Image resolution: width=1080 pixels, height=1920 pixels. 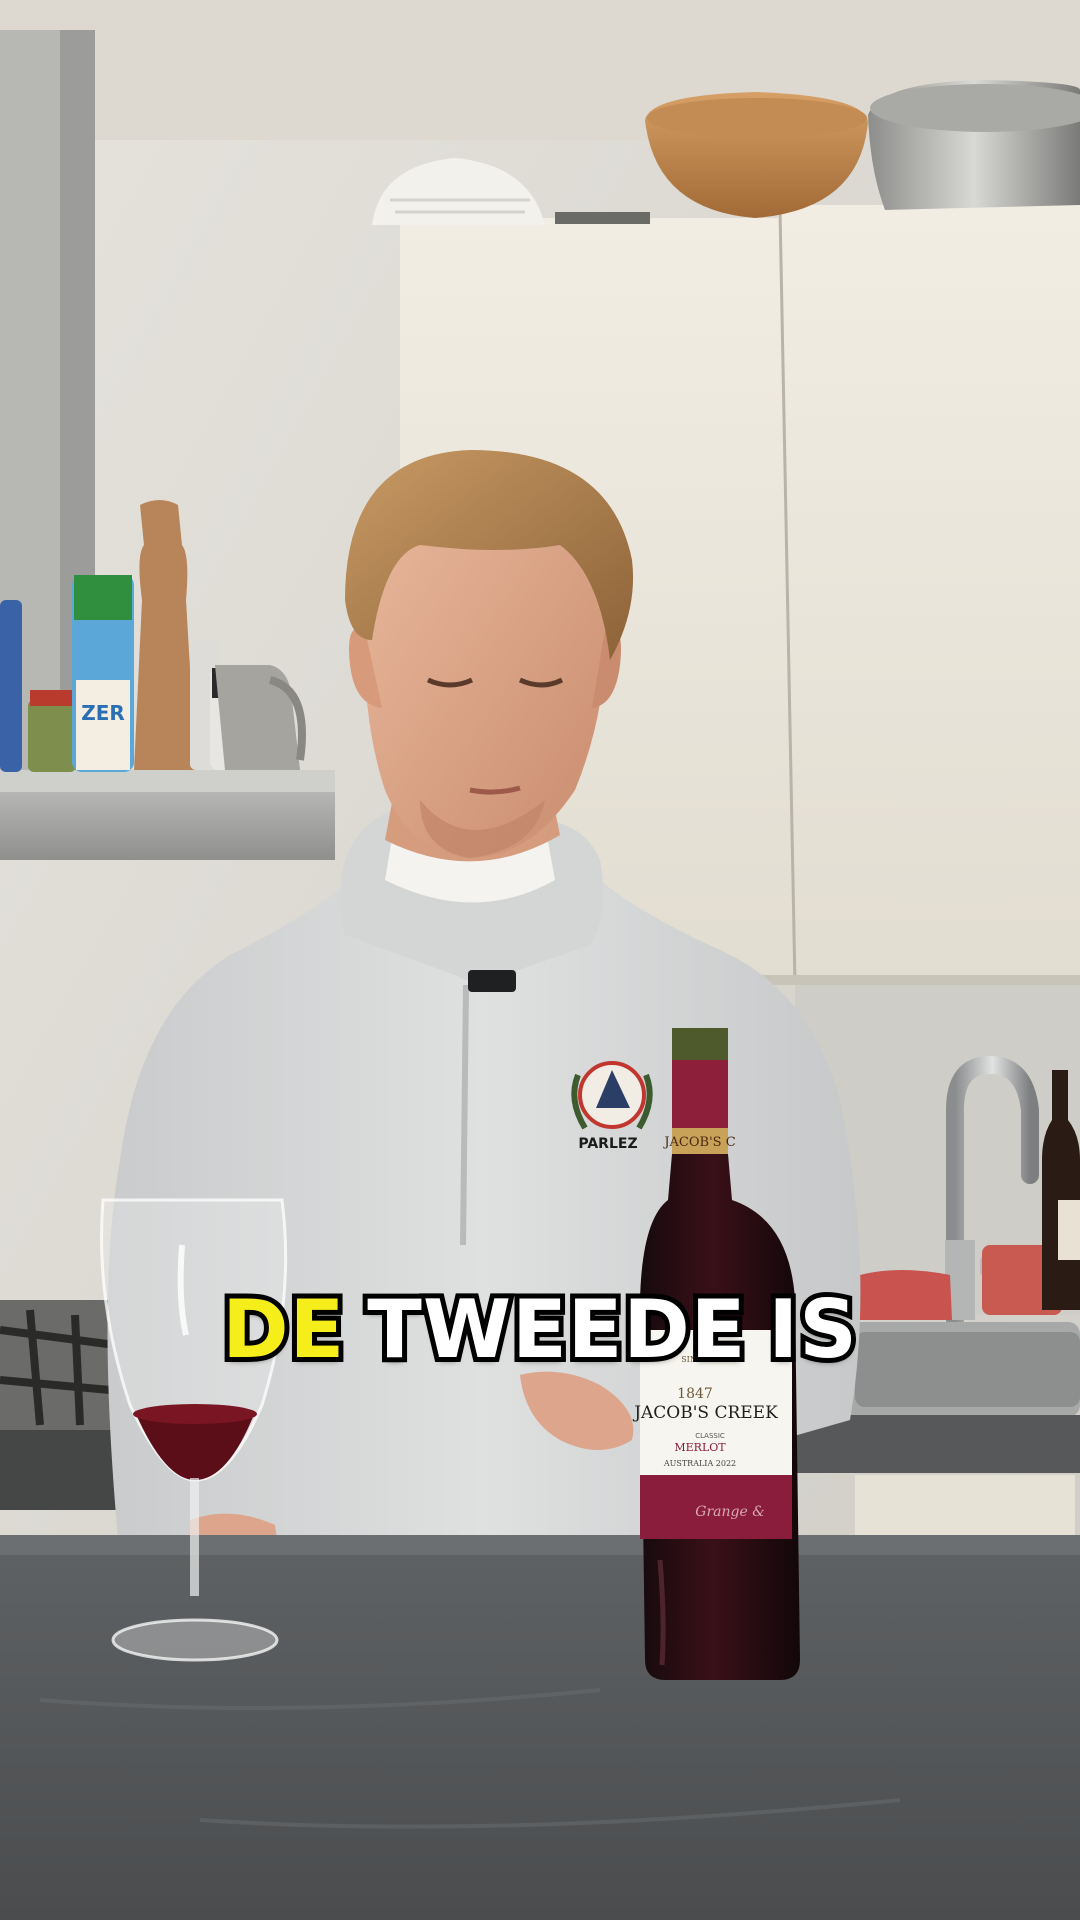 What do you see at coordinates (812, 1330) in the screenshot?
I see `caption-word-3: IS` at bounding box center [812, 1330].